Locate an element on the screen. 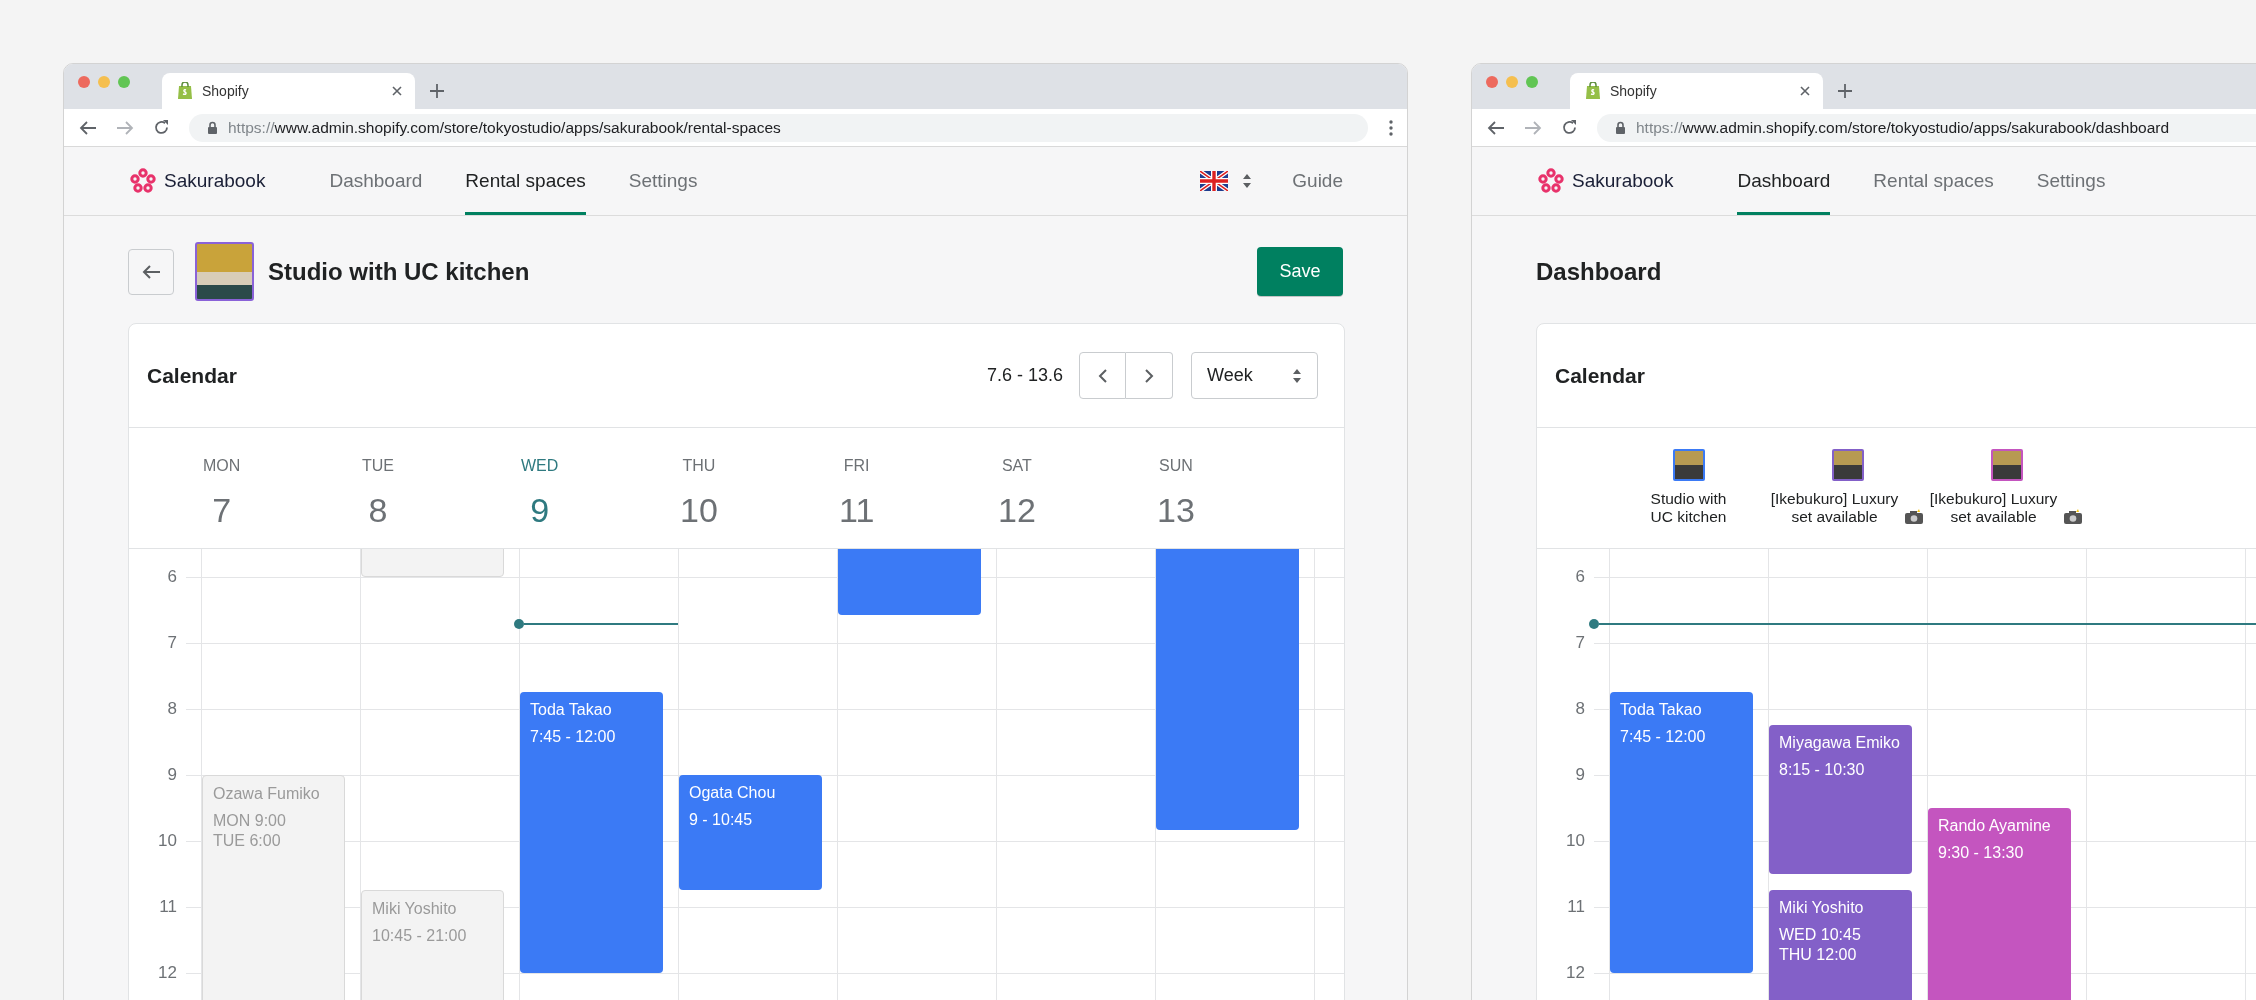  weekday-label: SAT is located at coordinates (1016, 466).